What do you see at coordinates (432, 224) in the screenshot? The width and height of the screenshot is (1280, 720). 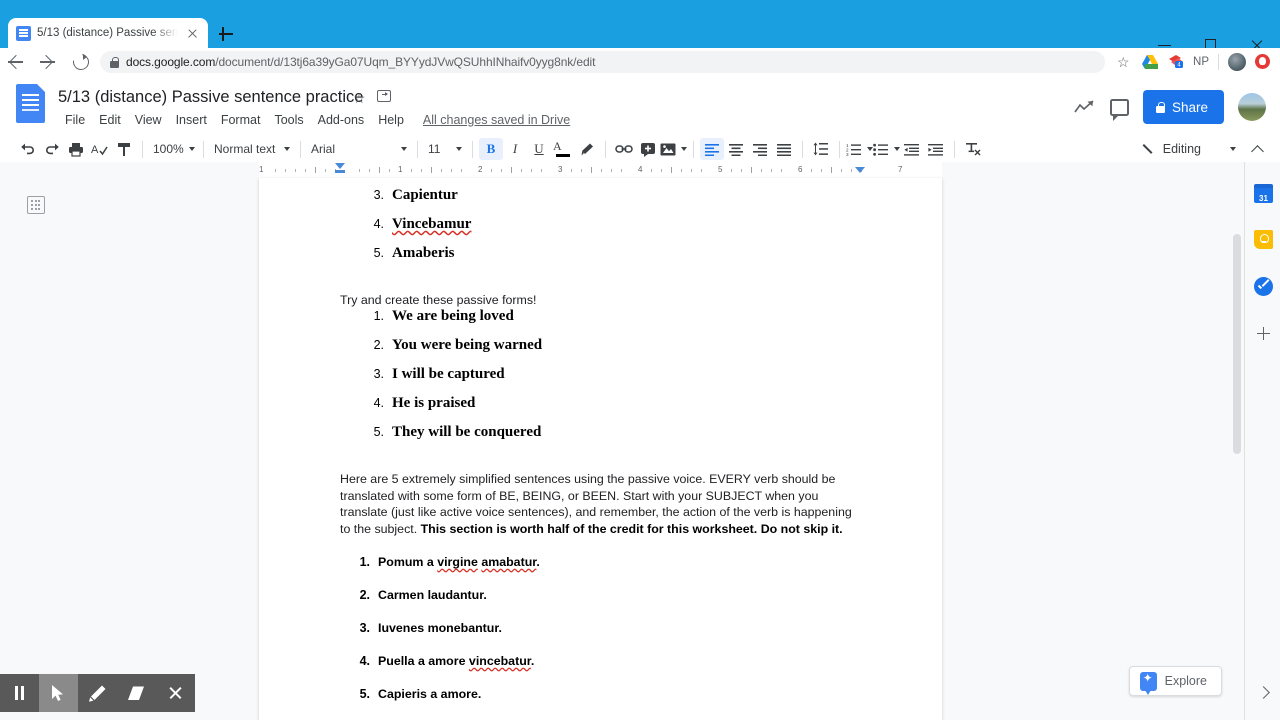 I see `list-item-text: Vincebamur` at bounding box center [432, 224].